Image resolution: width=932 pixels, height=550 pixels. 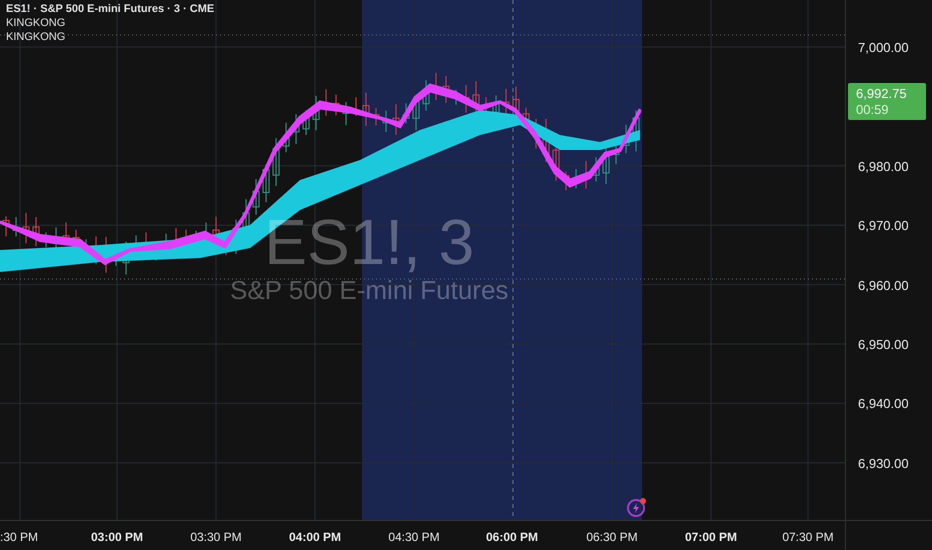 What do you see at coordinates (315, 537) in the screenshot?
I see `time-label: 04:00 PM` at bounding box center [315, 537].